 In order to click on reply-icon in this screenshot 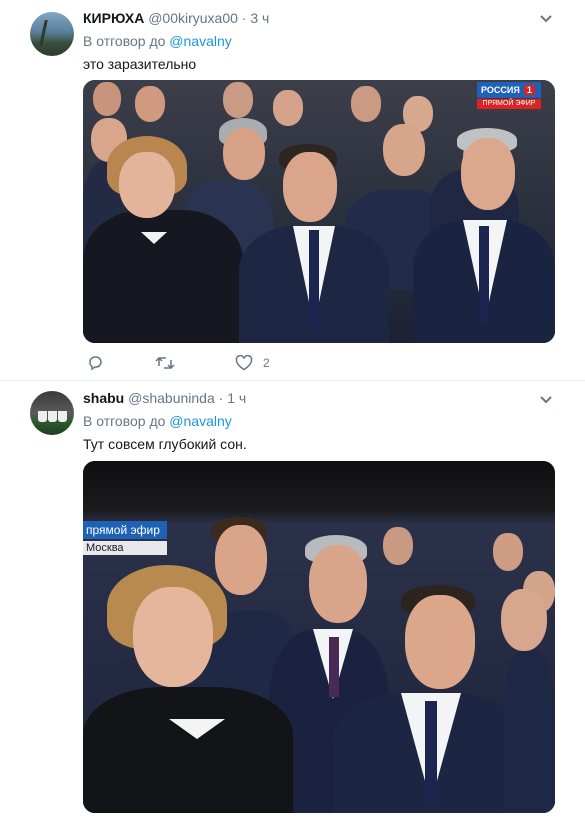, I will do `click(95, 363)`.